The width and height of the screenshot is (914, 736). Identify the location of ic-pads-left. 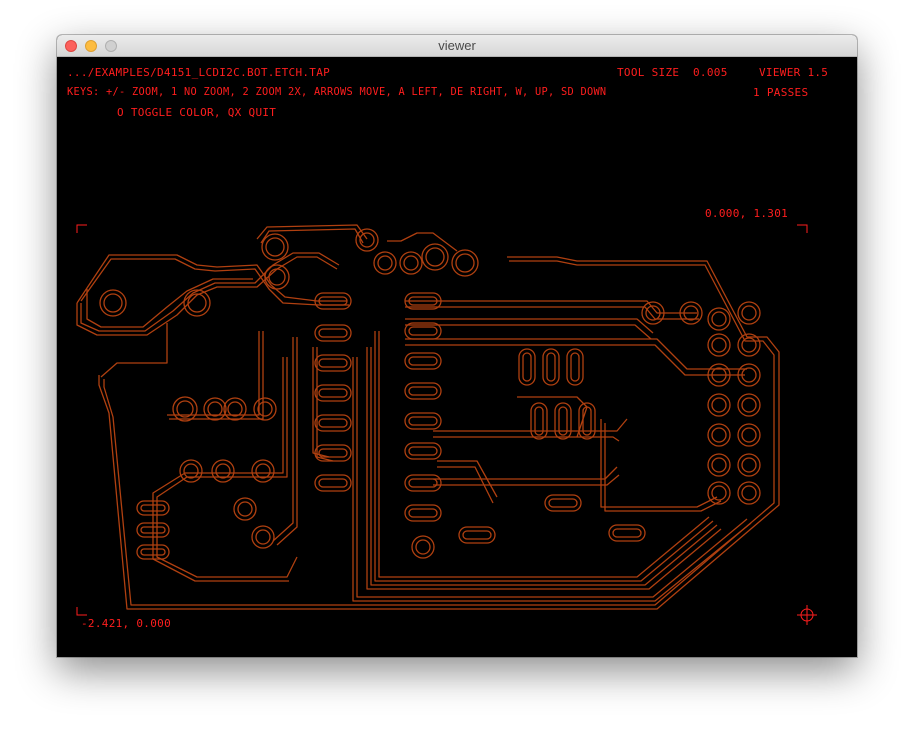
(333, 392).